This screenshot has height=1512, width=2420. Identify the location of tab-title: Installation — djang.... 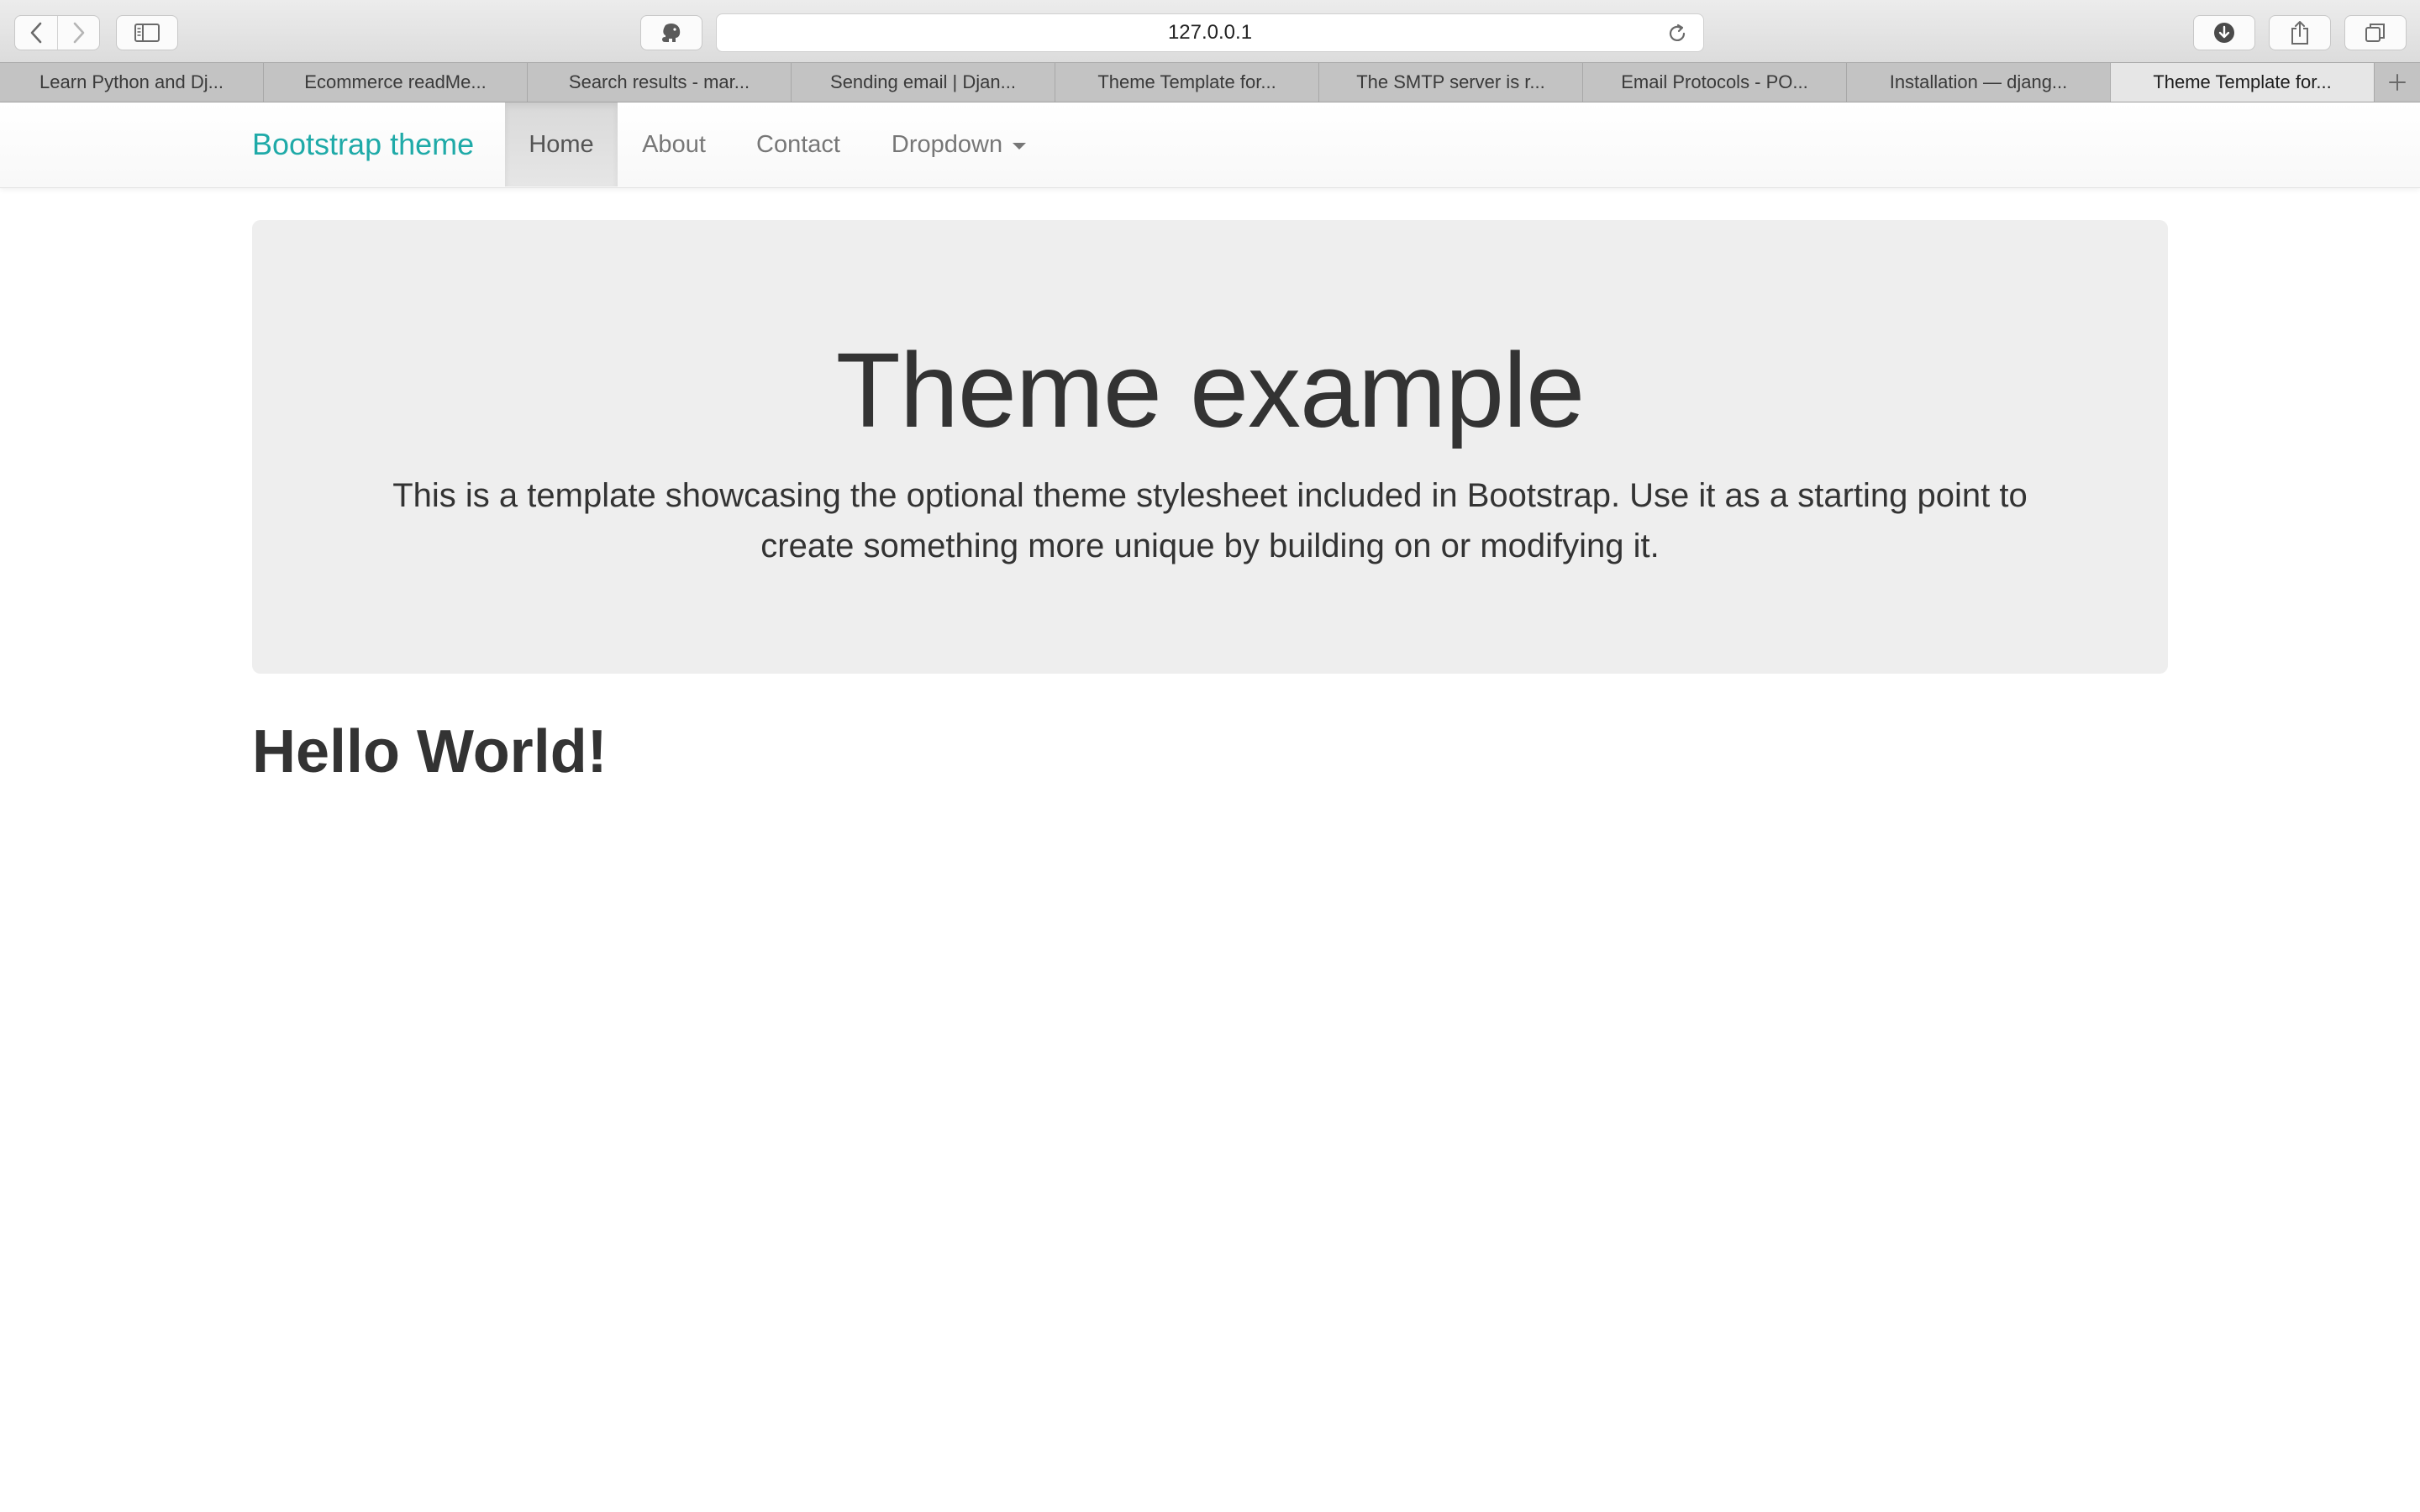
(1979, 81).